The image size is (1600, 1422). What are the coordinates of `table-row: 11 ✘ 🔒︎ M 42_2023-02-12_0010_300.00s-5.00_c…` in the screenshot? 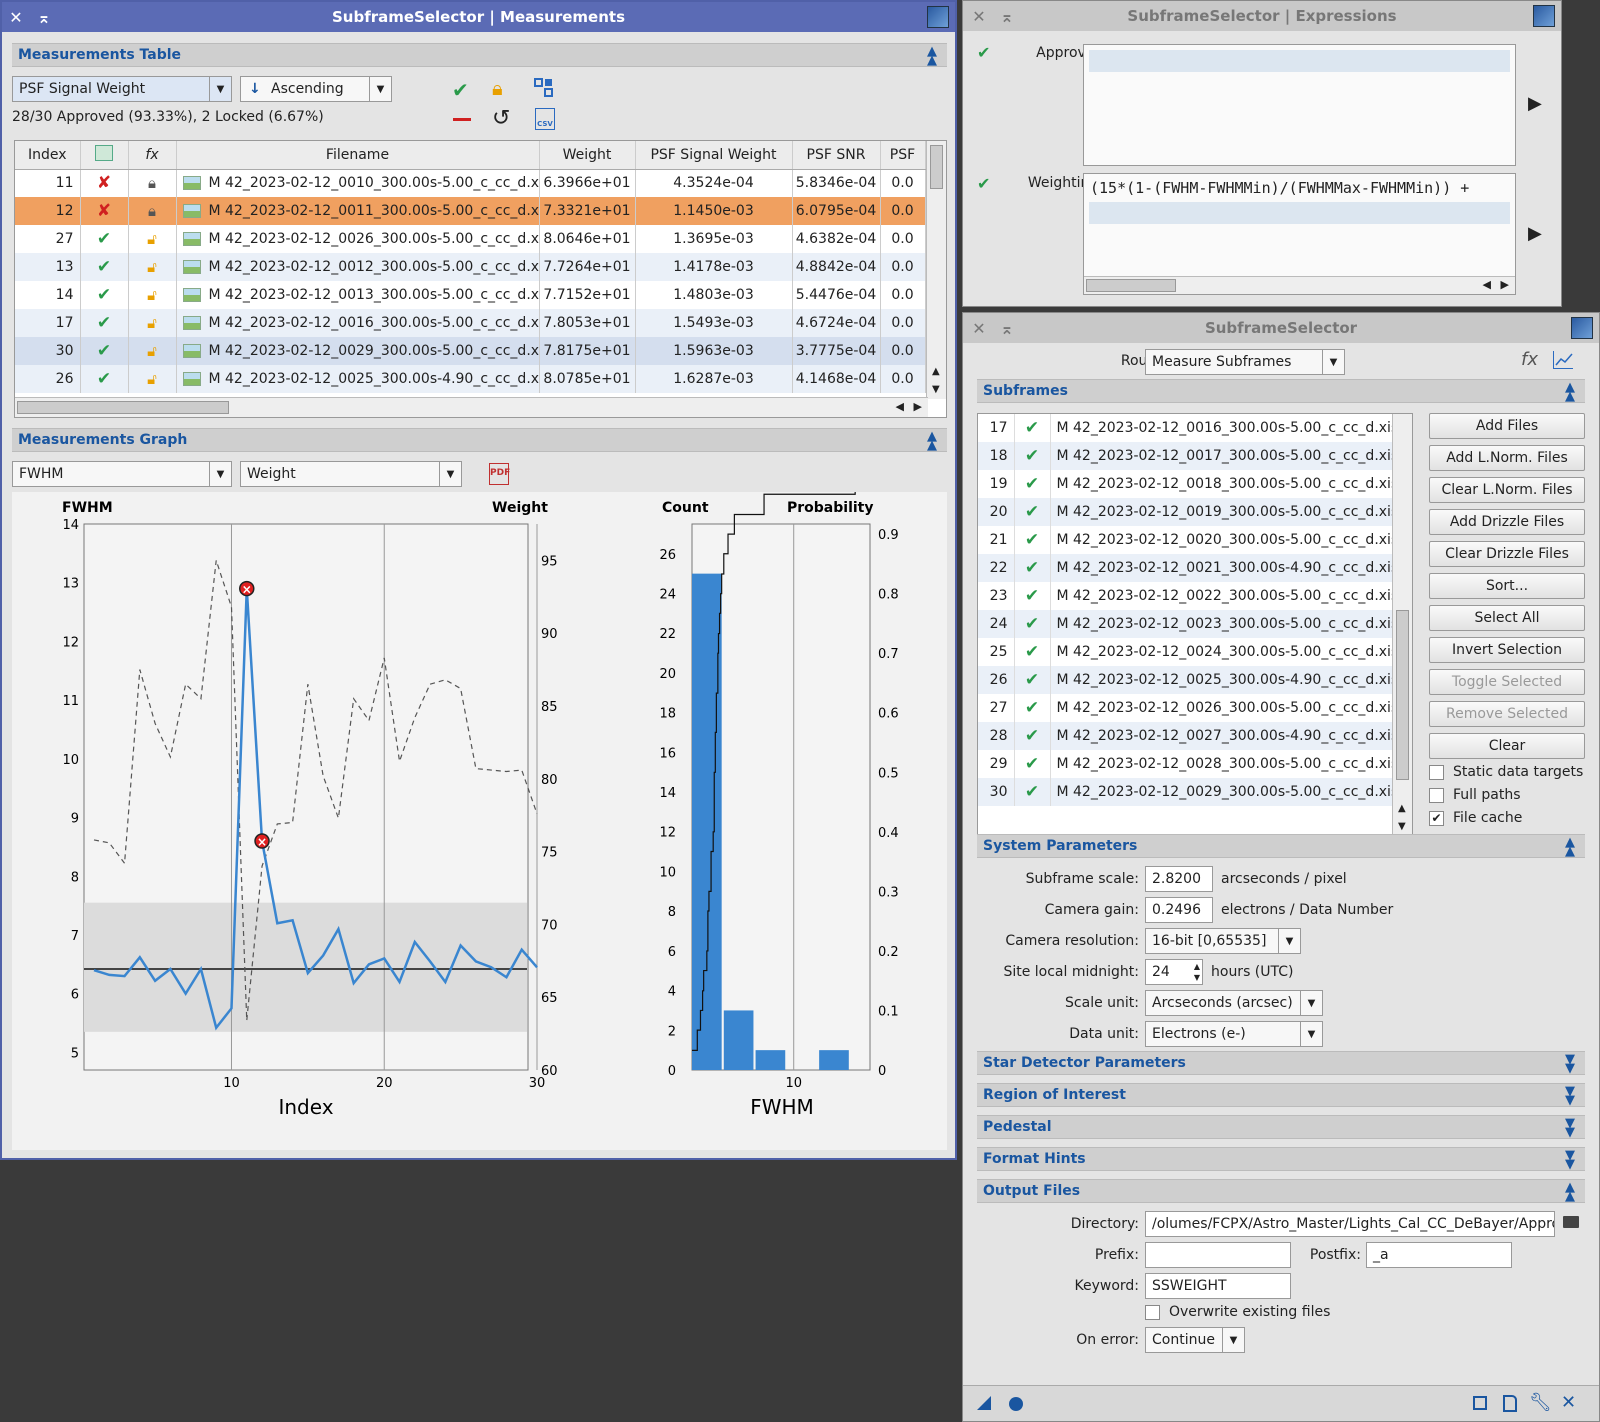 It's located at (470, 183).